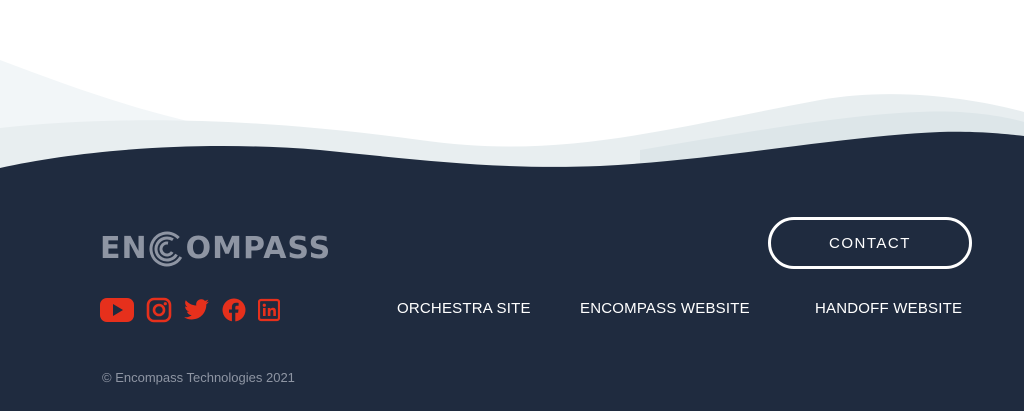 The width and height of the screenshot is (1024, 411). Describe the element at coordinates (198, 377) in the screenshot. I see `copyright-text: © Encompass Technologies 2021` at that location.